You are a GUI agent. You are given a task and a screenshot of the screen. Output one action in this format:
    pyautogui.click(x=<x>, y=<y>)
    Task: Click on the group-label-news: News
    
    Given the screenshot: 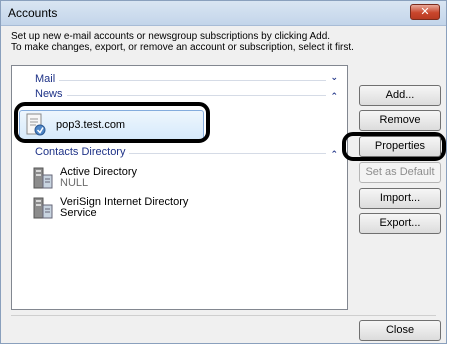 What is the action you would take?
    pyautogui.click(x=51, y=94)
    